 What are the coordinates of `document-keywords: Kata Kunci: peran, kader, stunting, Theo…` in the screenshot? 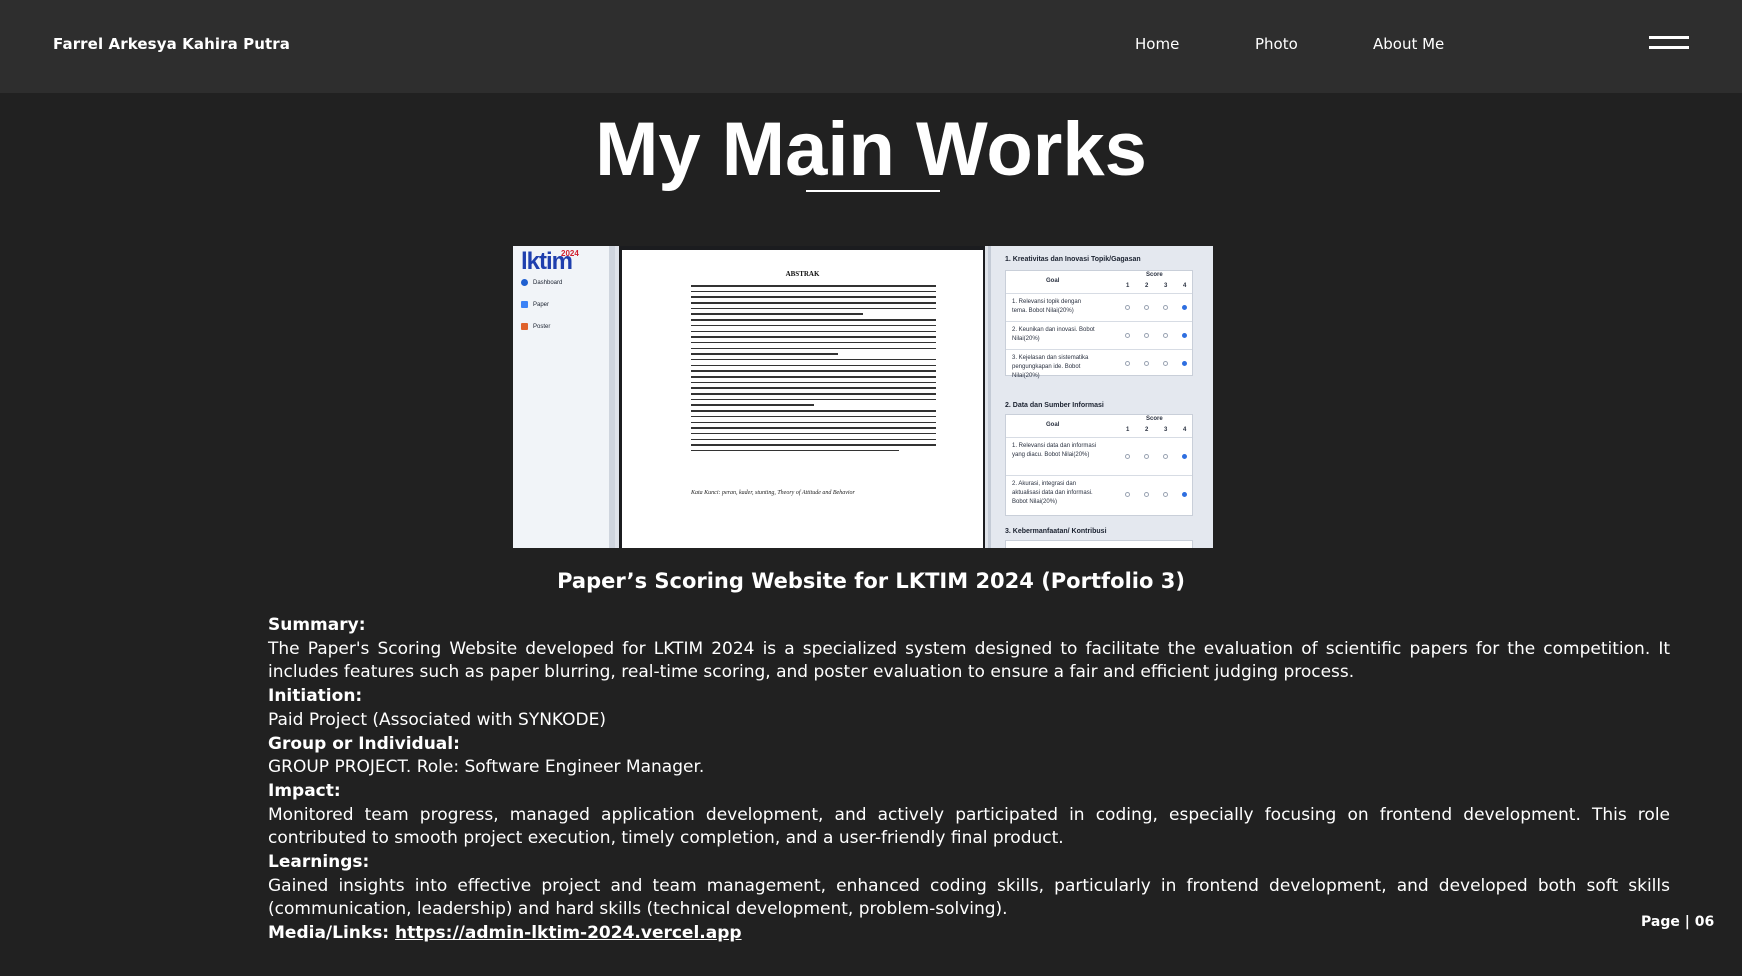 It's located at (773, 493).